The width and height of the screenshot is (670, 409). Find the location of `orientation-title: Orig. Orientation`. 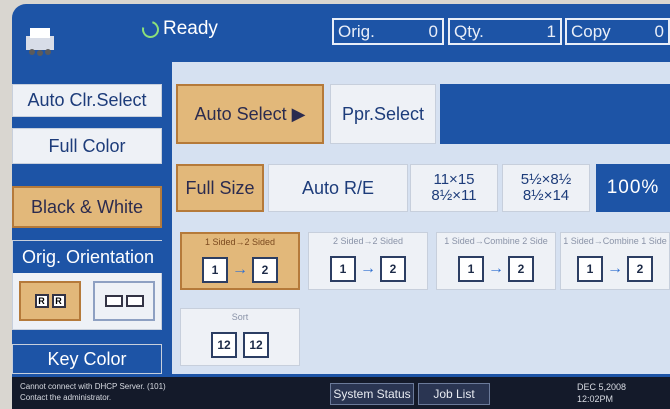

orientation-title: Orig. Orientation is located at coordinates (88, 257).